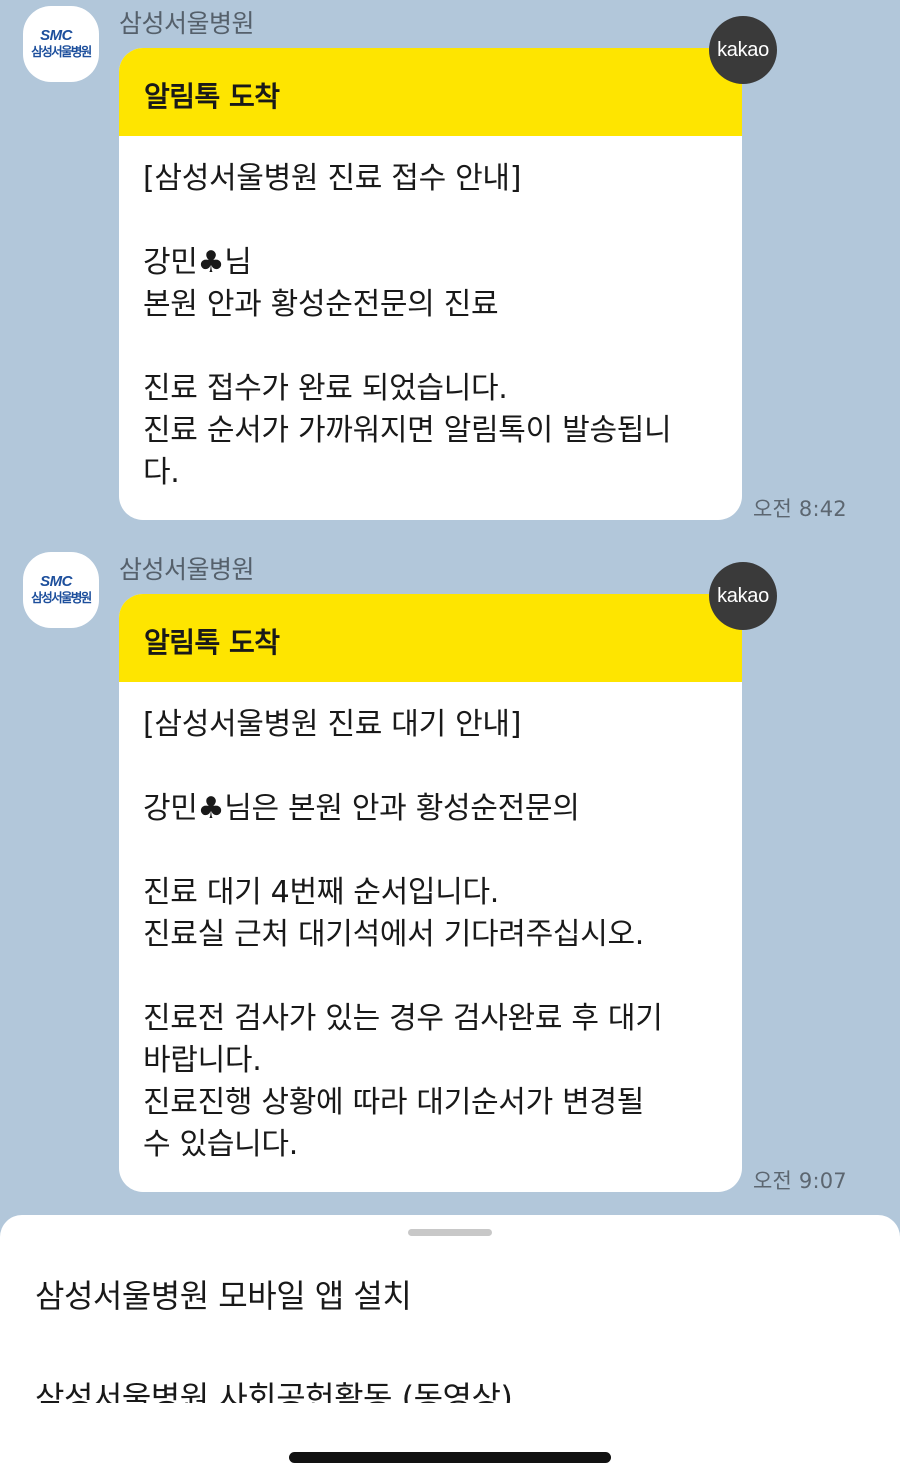 The width and height of the screenshot is (900, 1483). Describe the element at coordinates (800, 509) in the screenshot. I see `message-time: 오전 8:42` at that location.